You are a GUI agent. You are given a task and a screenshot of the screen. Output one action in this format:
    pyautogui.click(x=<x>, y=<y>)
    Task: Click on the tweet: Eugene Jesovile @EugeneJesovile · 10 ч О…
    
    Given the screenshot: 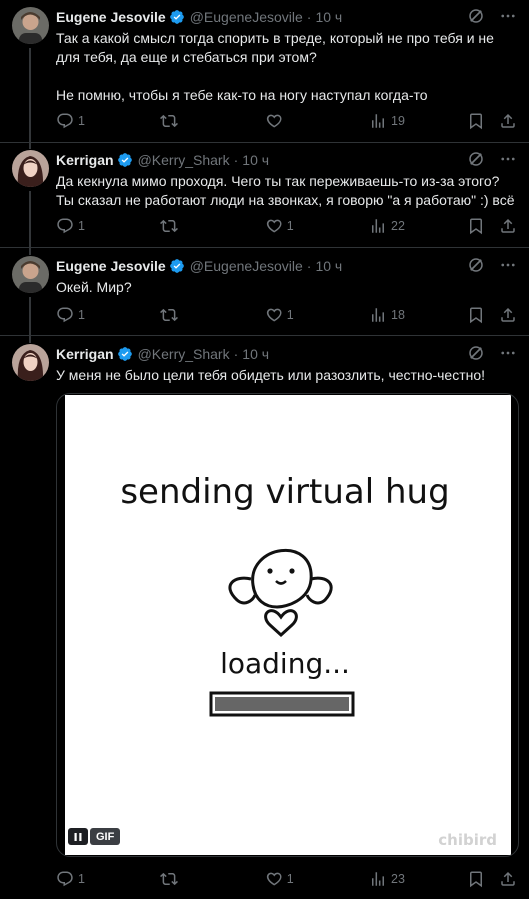 What is the action you would take?
    pyautogui.click(x=264, y=292)
    